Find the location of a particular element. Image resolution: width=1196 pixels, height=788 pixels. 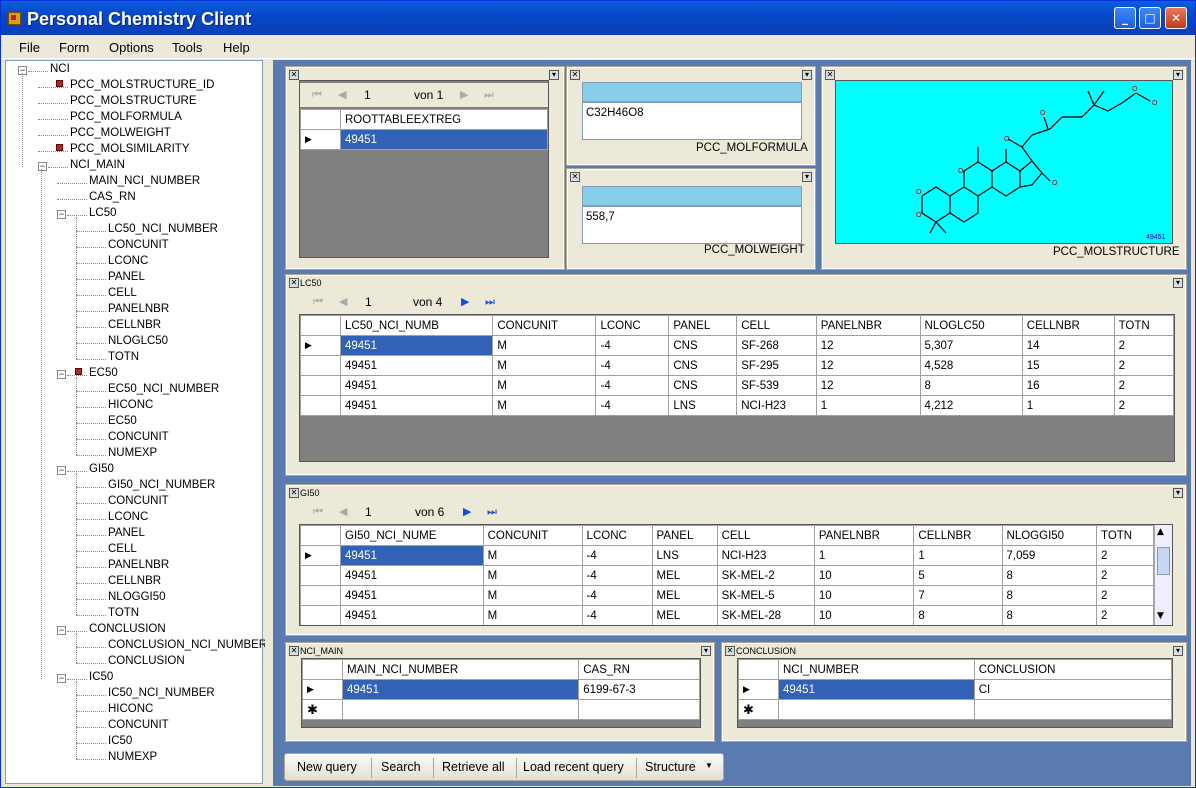

molweight-field: 558,7 is located at coordinates (692, 225).